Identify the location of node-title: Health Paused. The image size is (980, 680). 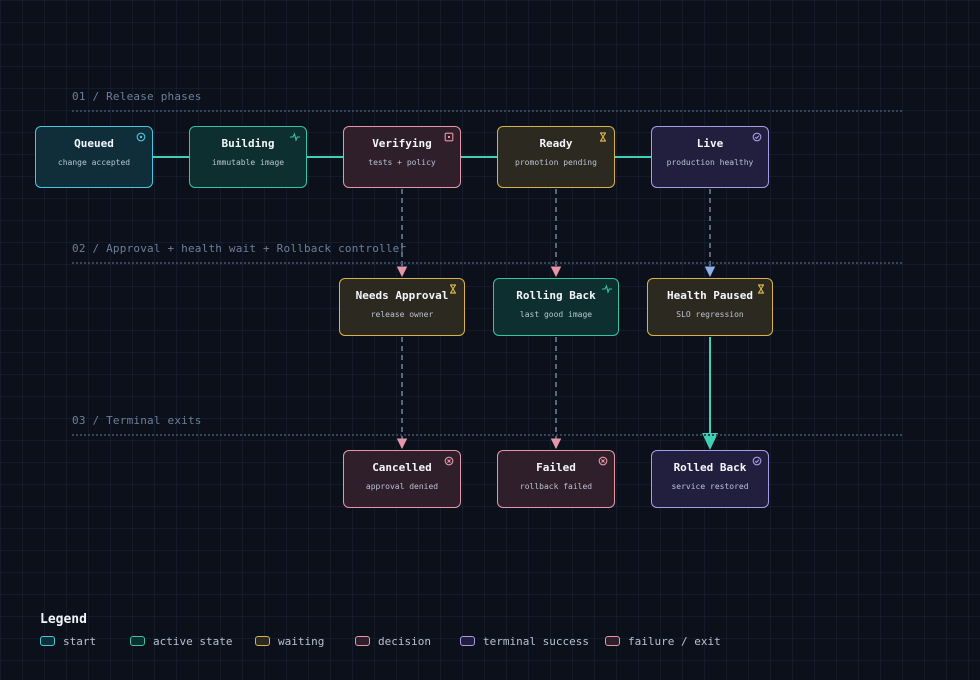
(710, 295).